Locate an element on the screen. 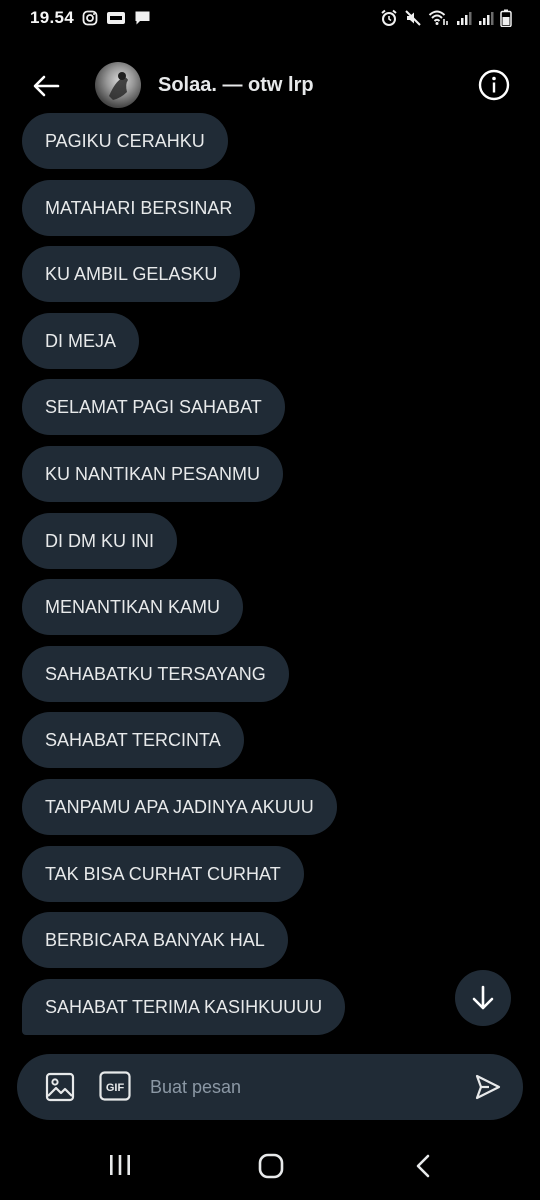 The height and width of the screenshot is (1200, 540). system-nav-bar is located at coordinates (270, 1165).